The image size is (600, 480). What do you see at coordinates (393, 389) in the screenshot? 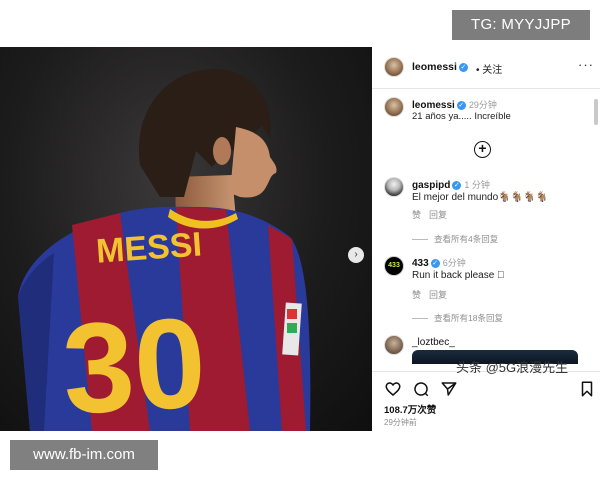
I see `heart-icon` at bounding box center [393, 389].